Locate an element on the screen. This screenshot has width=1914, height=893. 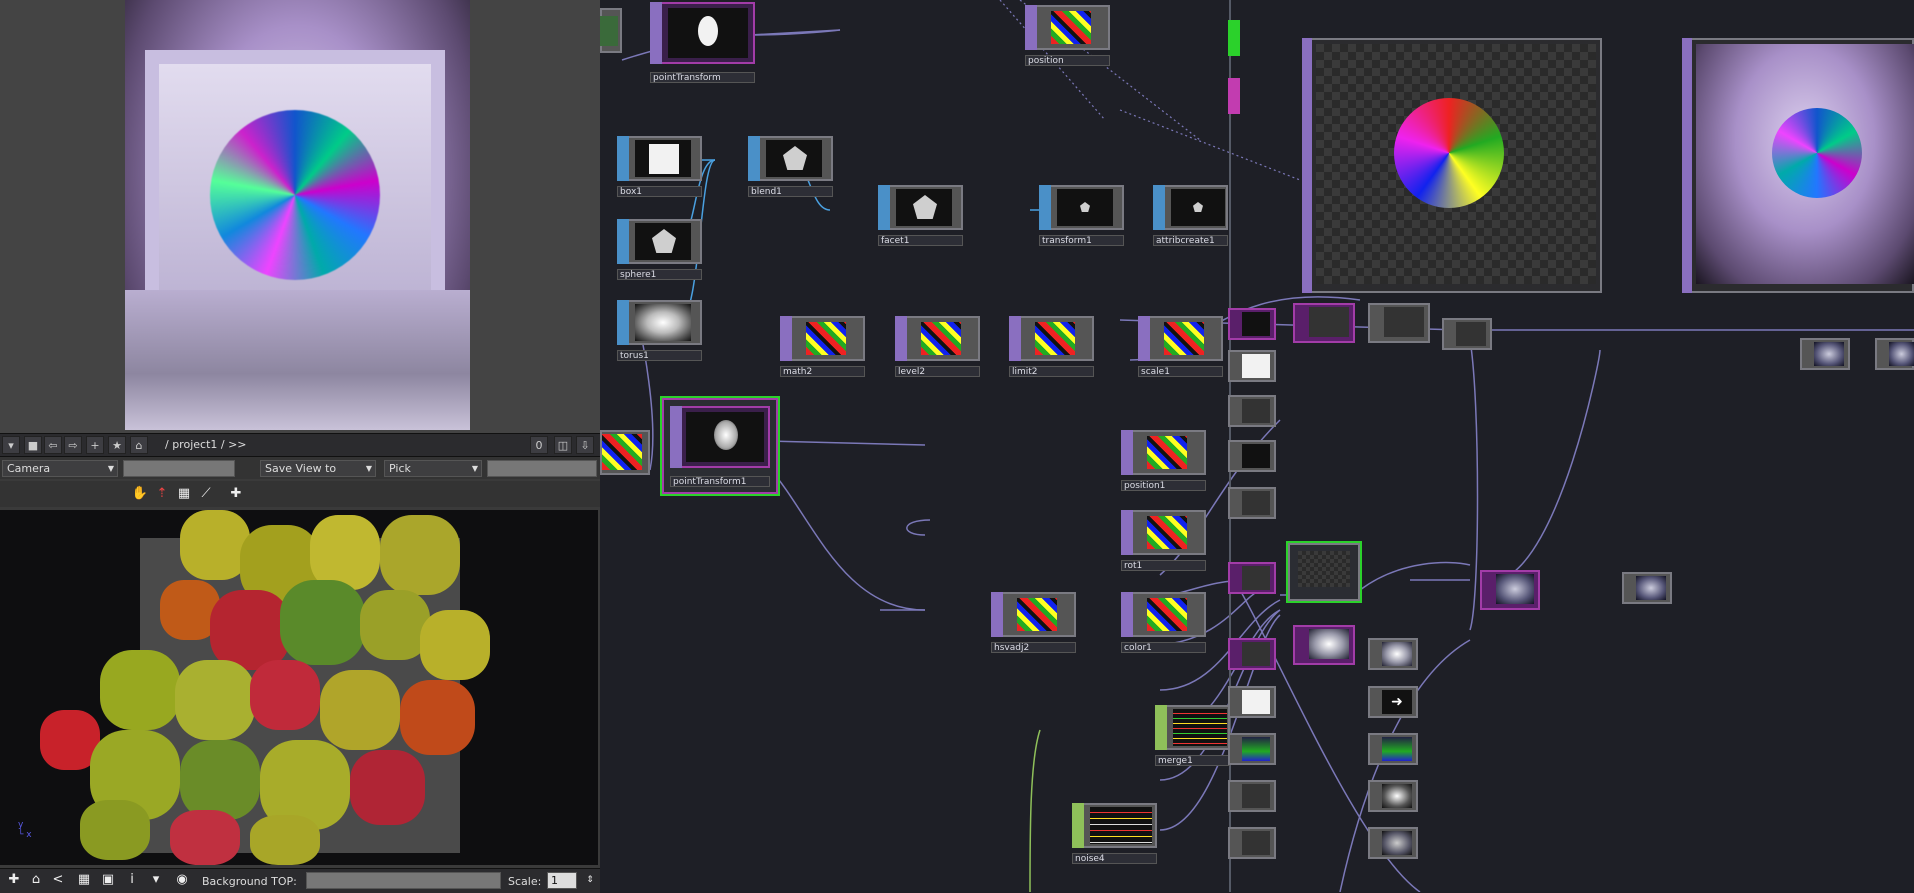
share-icon: < is located at coordinates (58, 880).